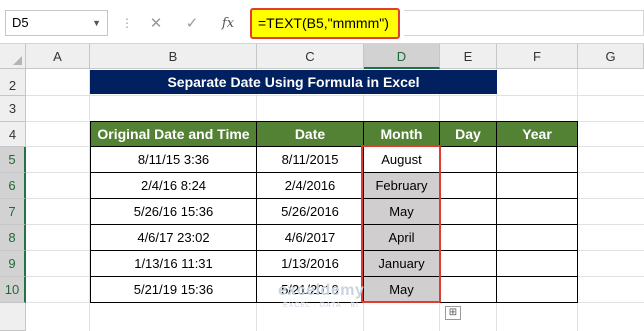  Describe the element at coordinates (173, 211) in the screenshot. I see `cell-original: 5/26/16 15:36` at that location.